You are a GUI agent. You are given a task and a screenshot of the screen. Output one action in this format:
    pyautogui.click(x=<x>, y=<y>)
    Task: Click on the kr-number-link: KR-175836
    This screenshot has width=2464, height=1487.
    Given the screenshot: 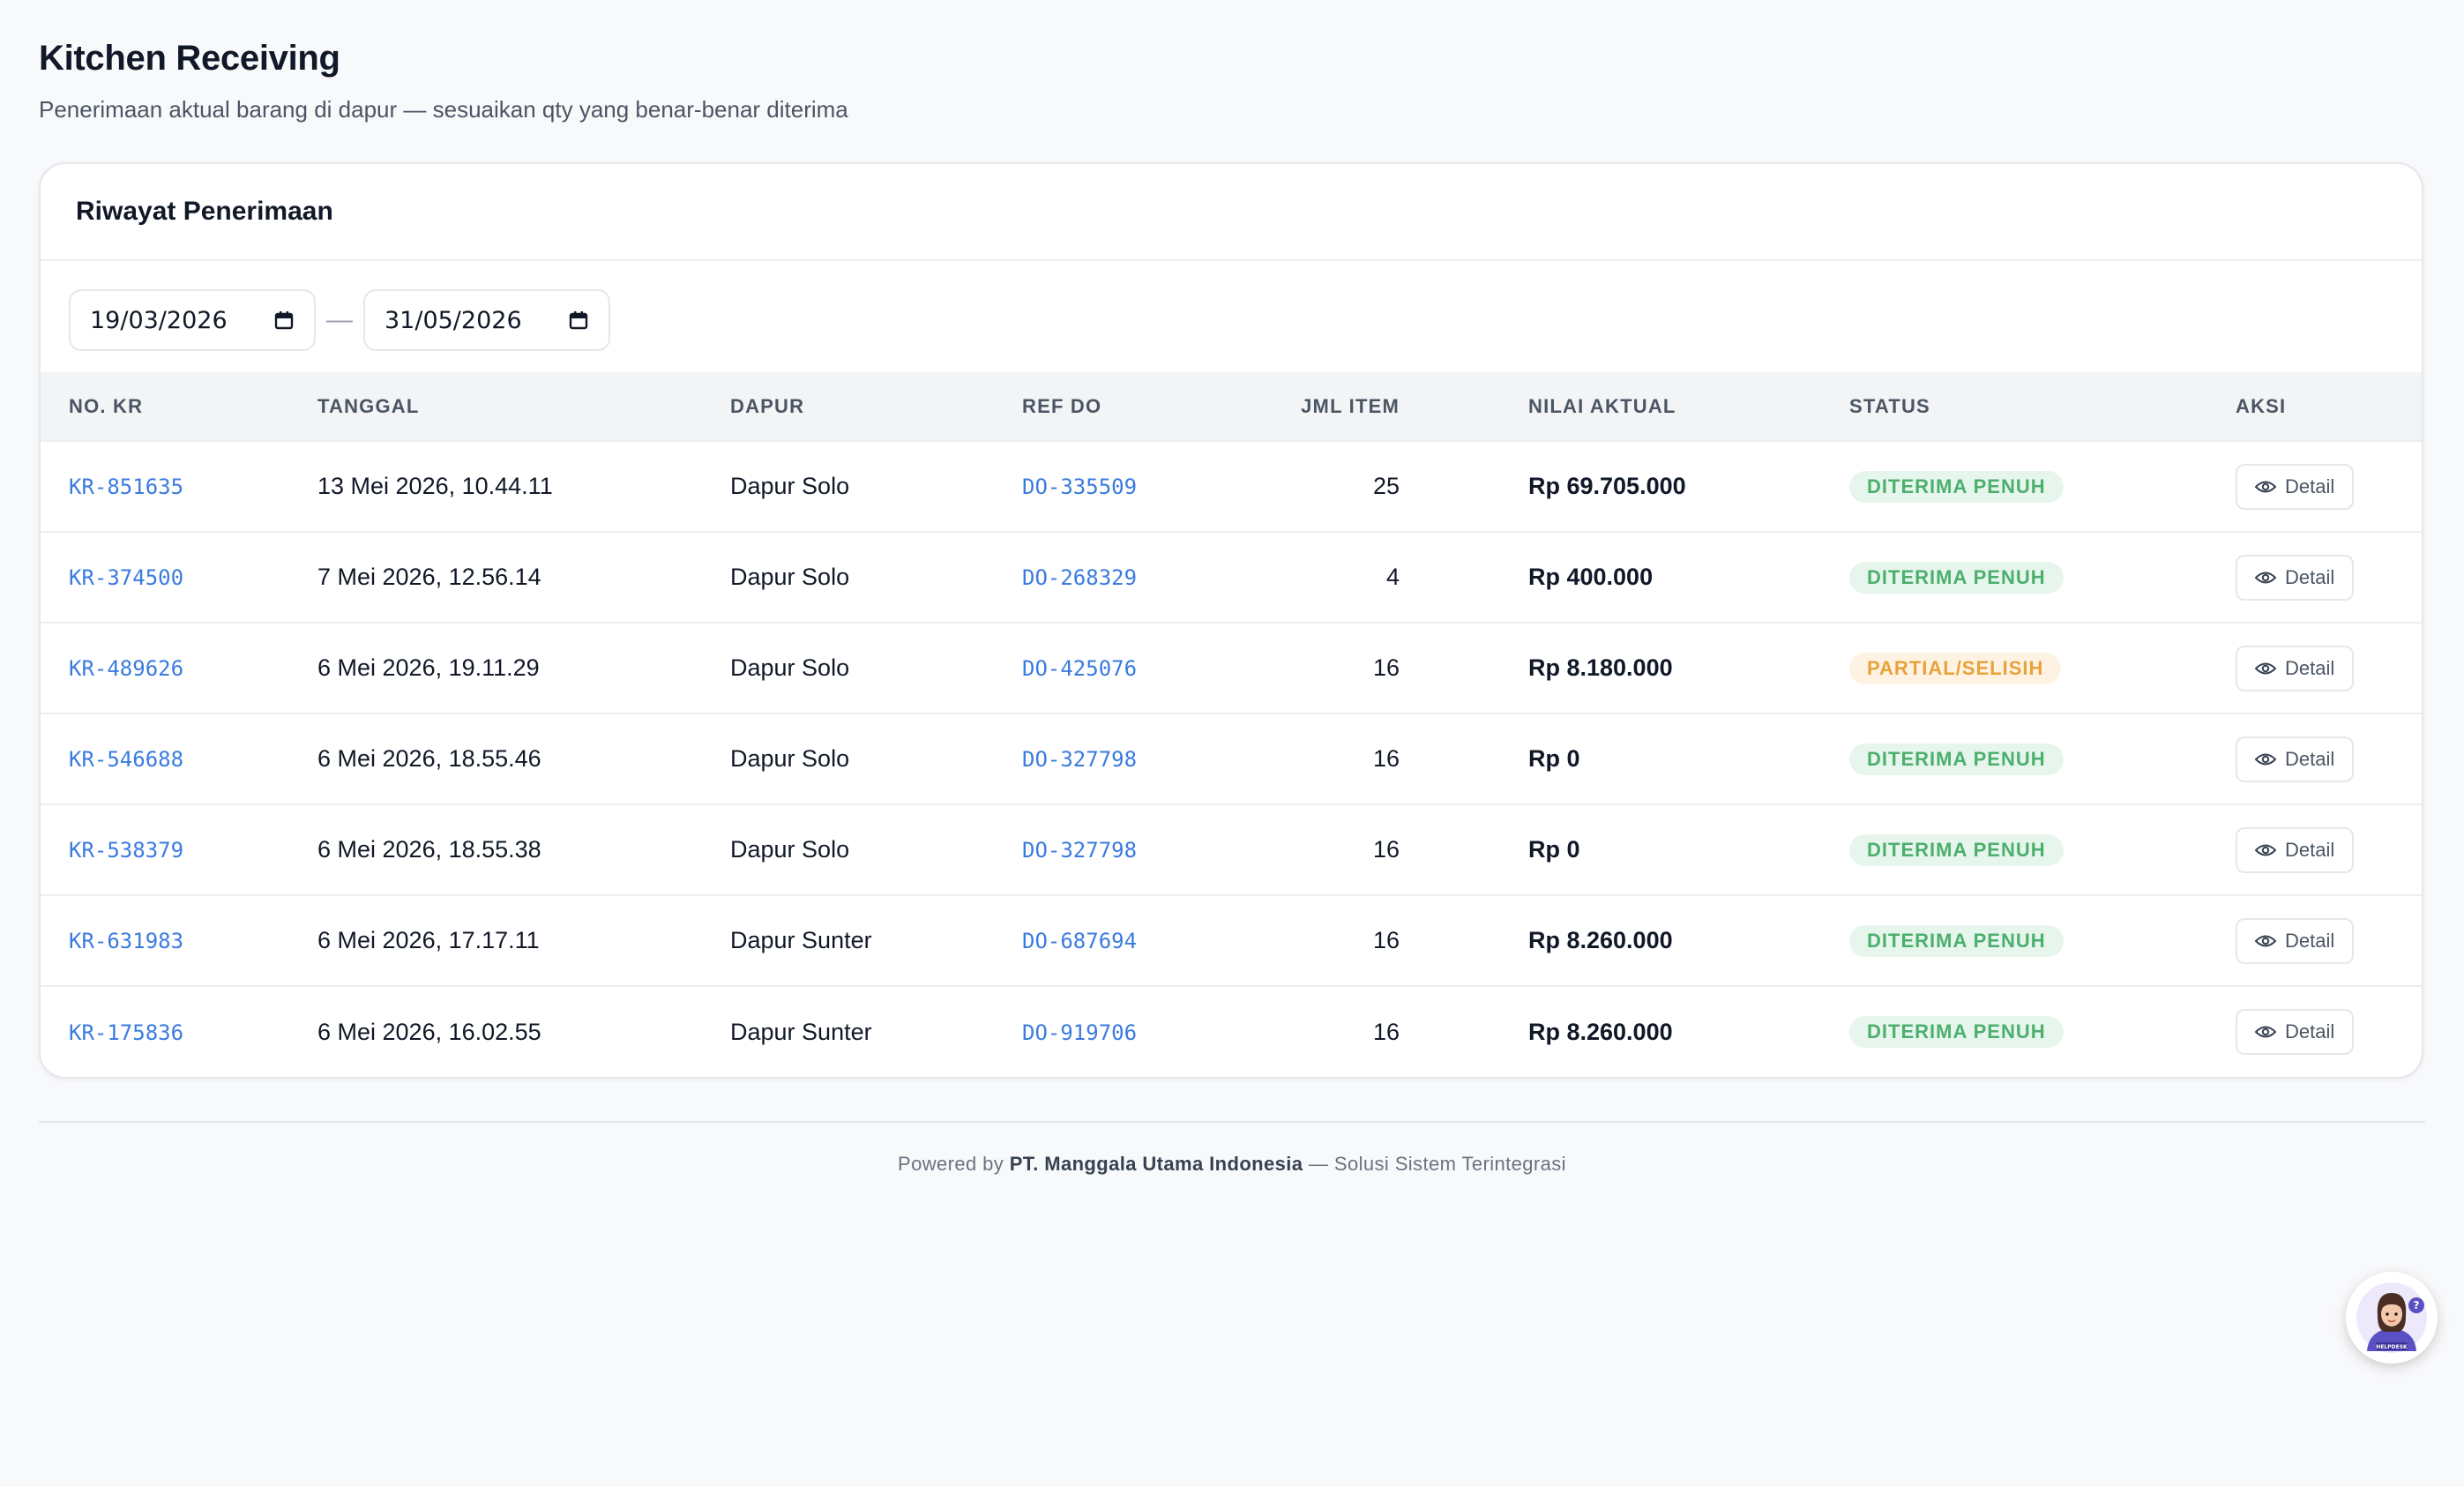 What is the action you would take?
    pyautogui.click(x=126, y=1032)
    